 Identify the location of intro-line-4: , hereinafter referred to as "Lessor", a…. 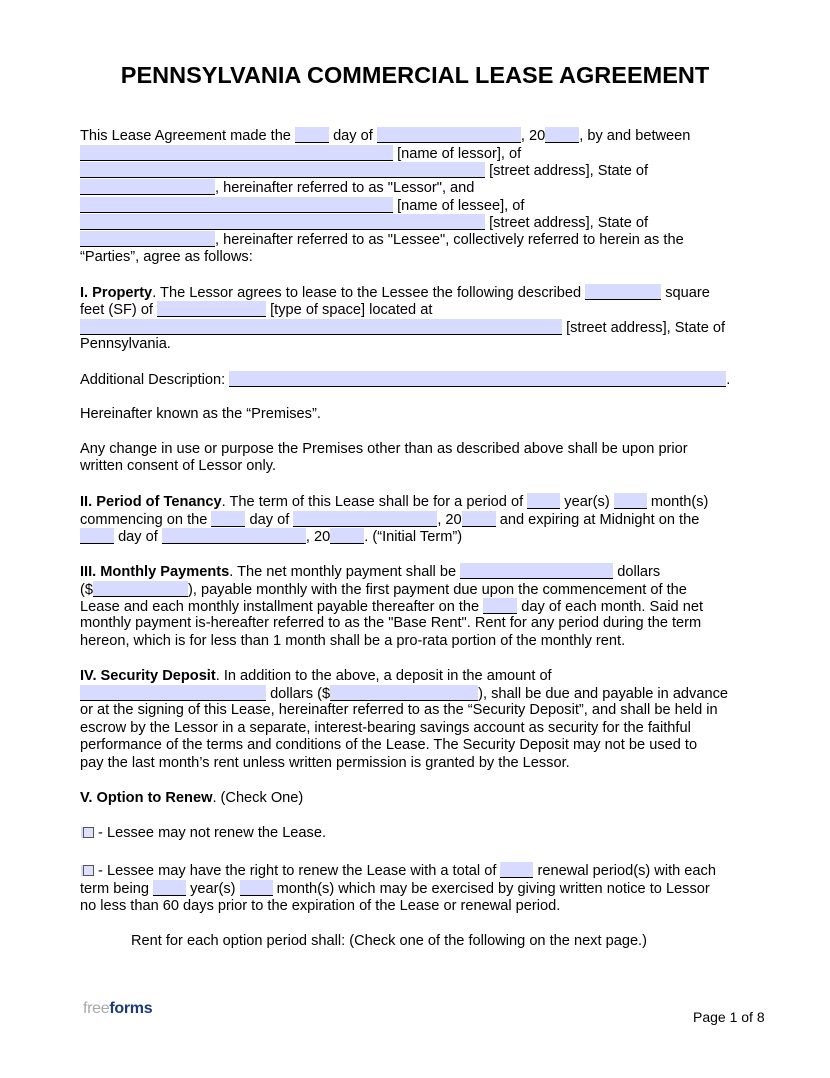
(277, 188).